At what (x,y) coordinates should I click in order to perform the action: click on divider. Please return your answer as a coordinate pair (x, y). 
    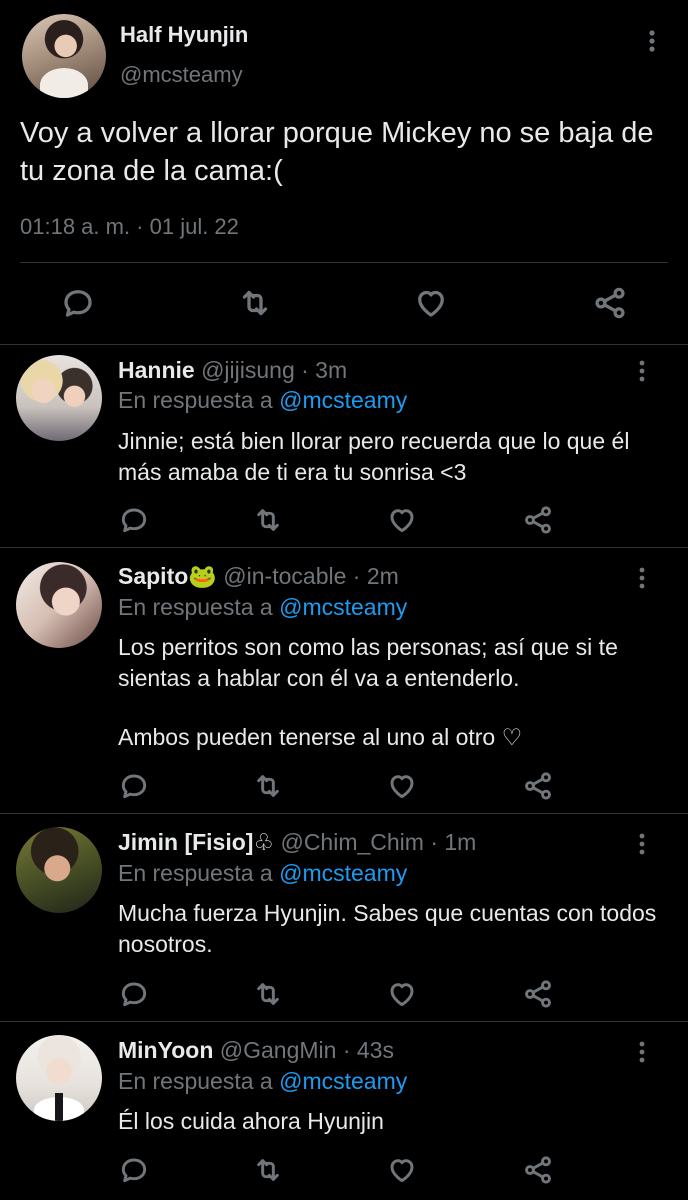
    Looking at the image, I should click on (344, 262).